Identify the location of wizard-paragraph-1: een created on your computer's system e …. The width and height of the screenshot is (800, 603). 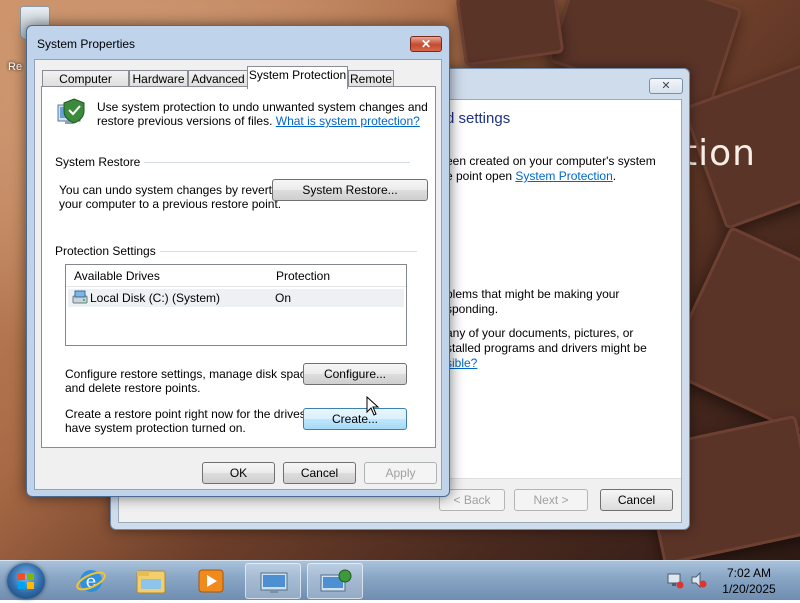
(551, 169).